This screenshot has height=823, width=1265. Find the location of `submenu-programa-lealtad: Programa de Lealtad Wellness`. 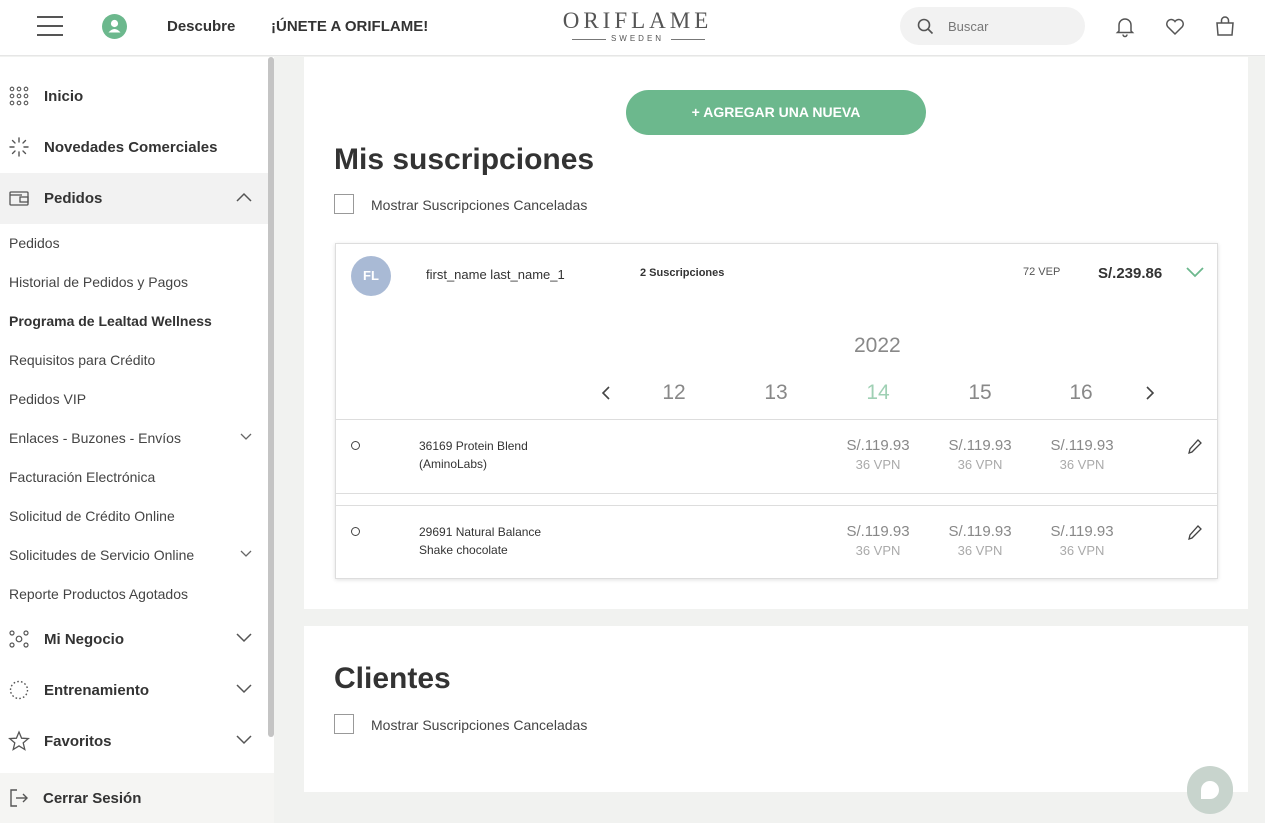

submenu-programa-lealtad: Programa de Lealtad Wellness is located at coordinates (110, 321).